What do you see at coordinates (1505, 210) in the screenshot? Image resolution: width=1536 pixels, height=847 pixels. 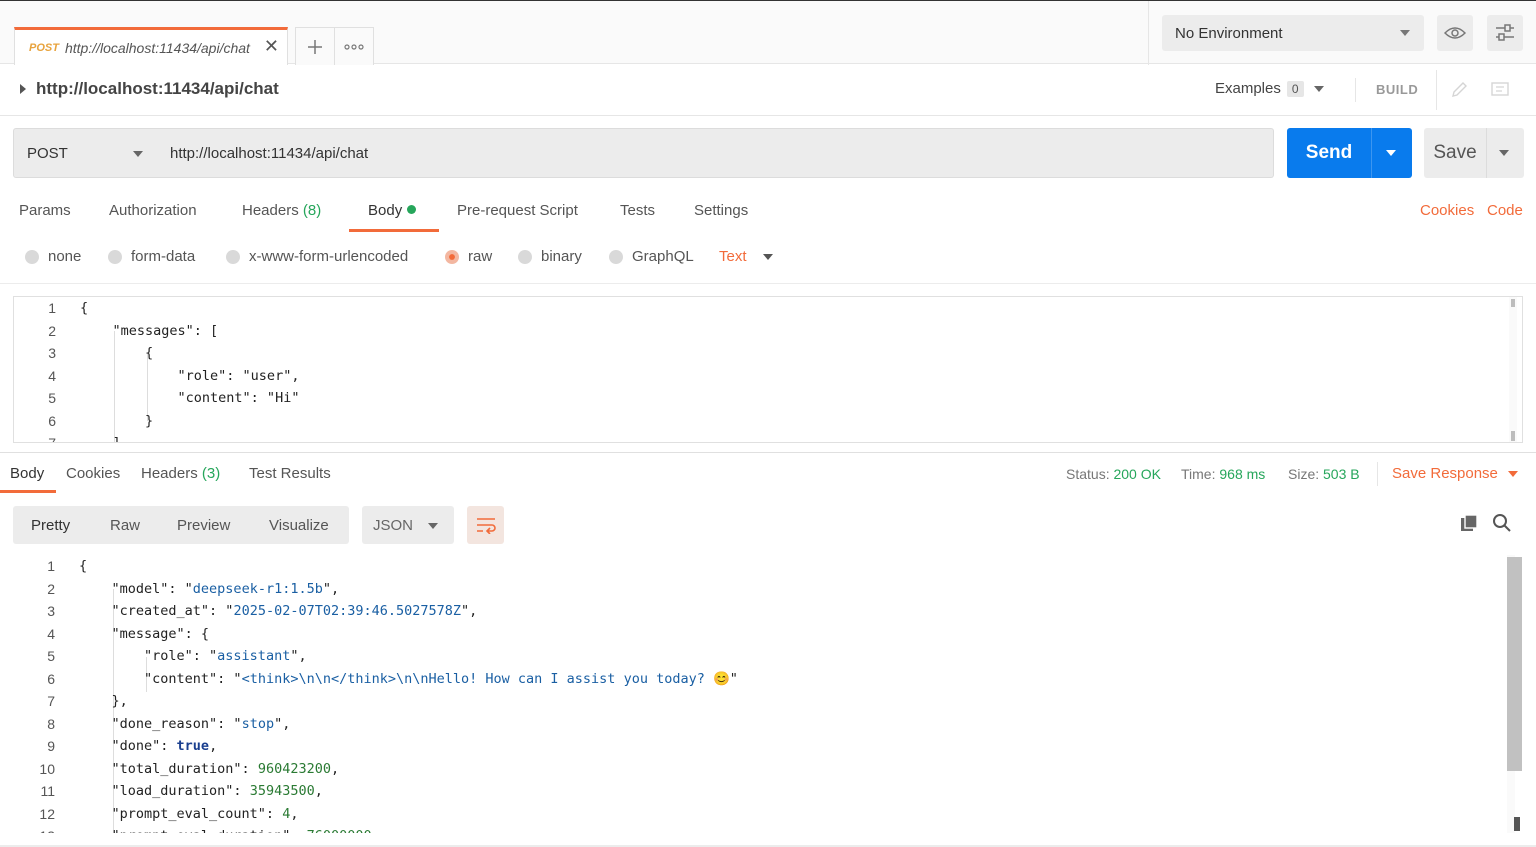 I see `code-link: Code` at bounding box center [1505, 210].